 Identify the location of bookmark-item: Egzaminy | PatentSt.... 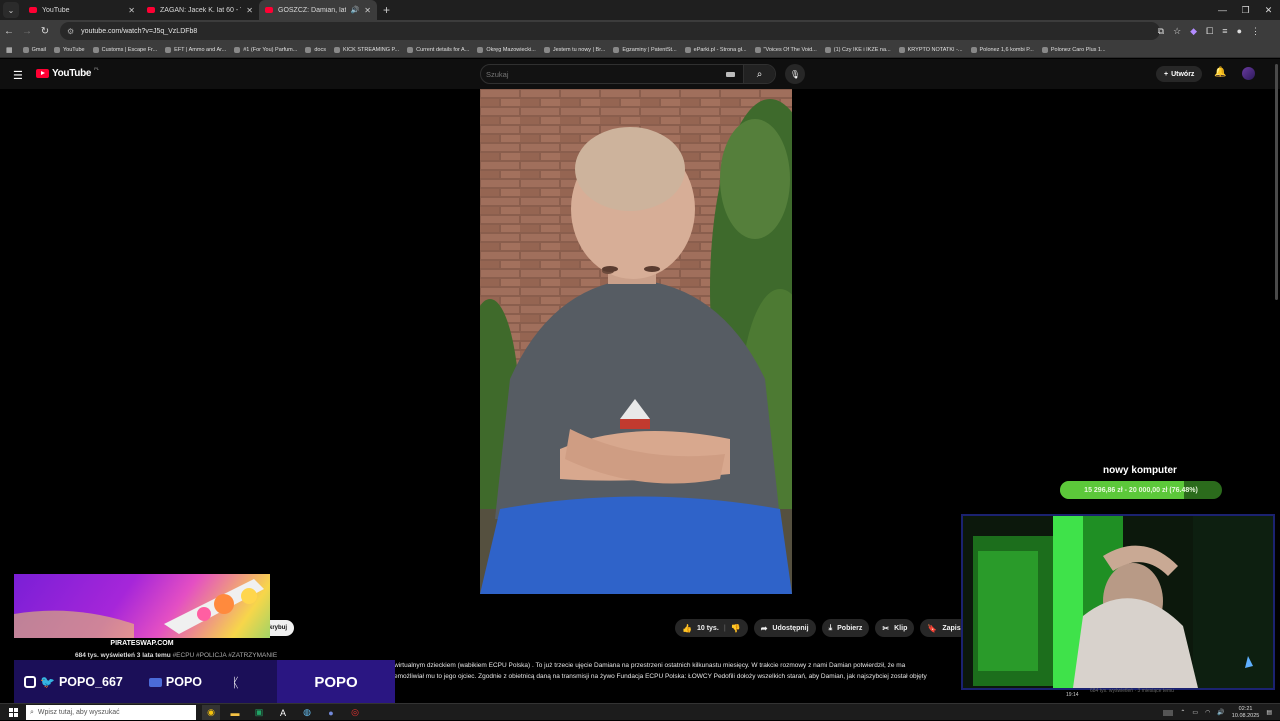
(645, 49).